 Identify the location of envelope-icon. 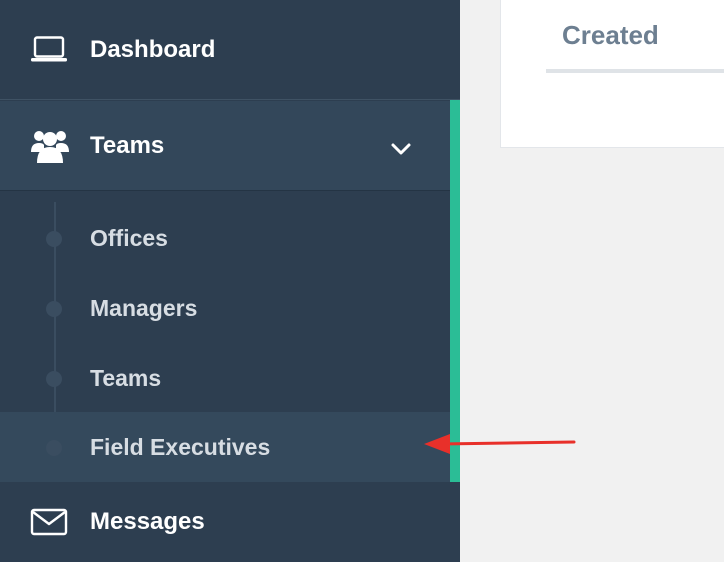
(49, 522).